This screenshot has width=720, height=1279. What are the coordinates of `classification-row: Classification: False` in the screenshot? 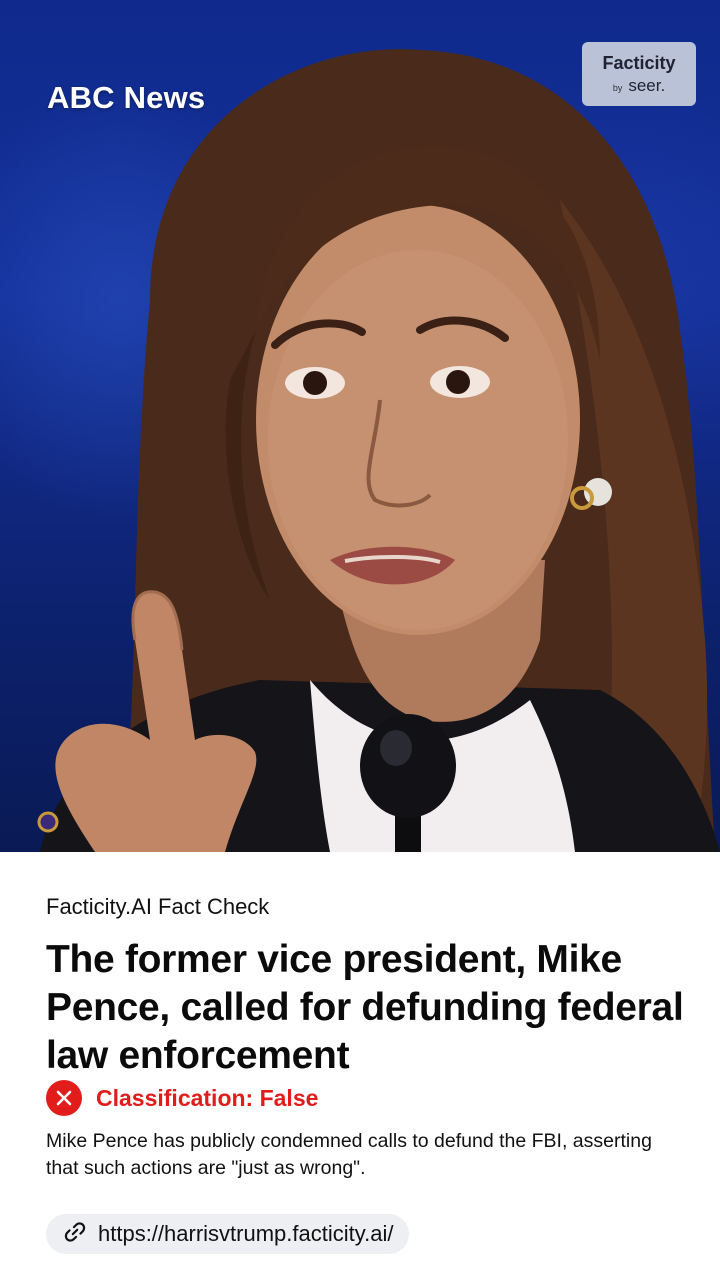 It's located at (182, 1098).